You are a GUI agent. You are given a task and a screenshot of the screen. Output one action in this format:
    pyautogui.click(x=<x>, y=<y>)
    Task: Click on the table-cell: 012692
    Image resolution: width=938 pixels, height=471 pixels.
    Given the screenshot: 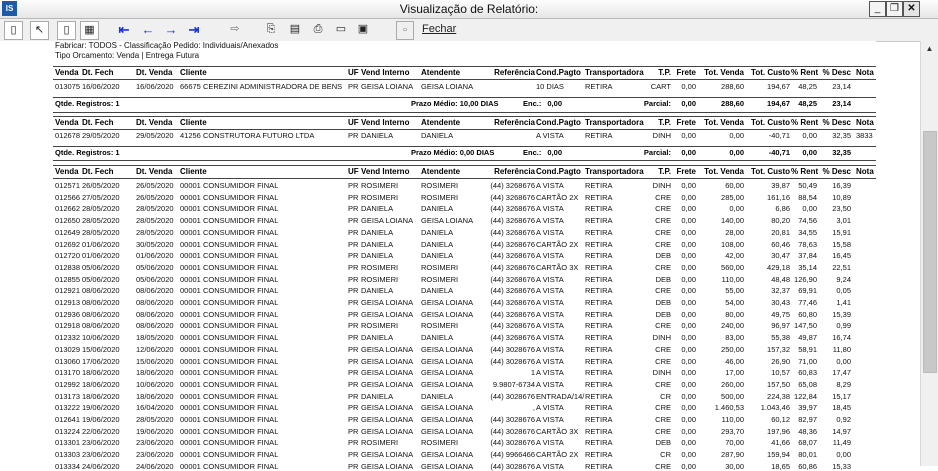 What is the action you would take?
    pyautogui.click(x=68, y=244)
    